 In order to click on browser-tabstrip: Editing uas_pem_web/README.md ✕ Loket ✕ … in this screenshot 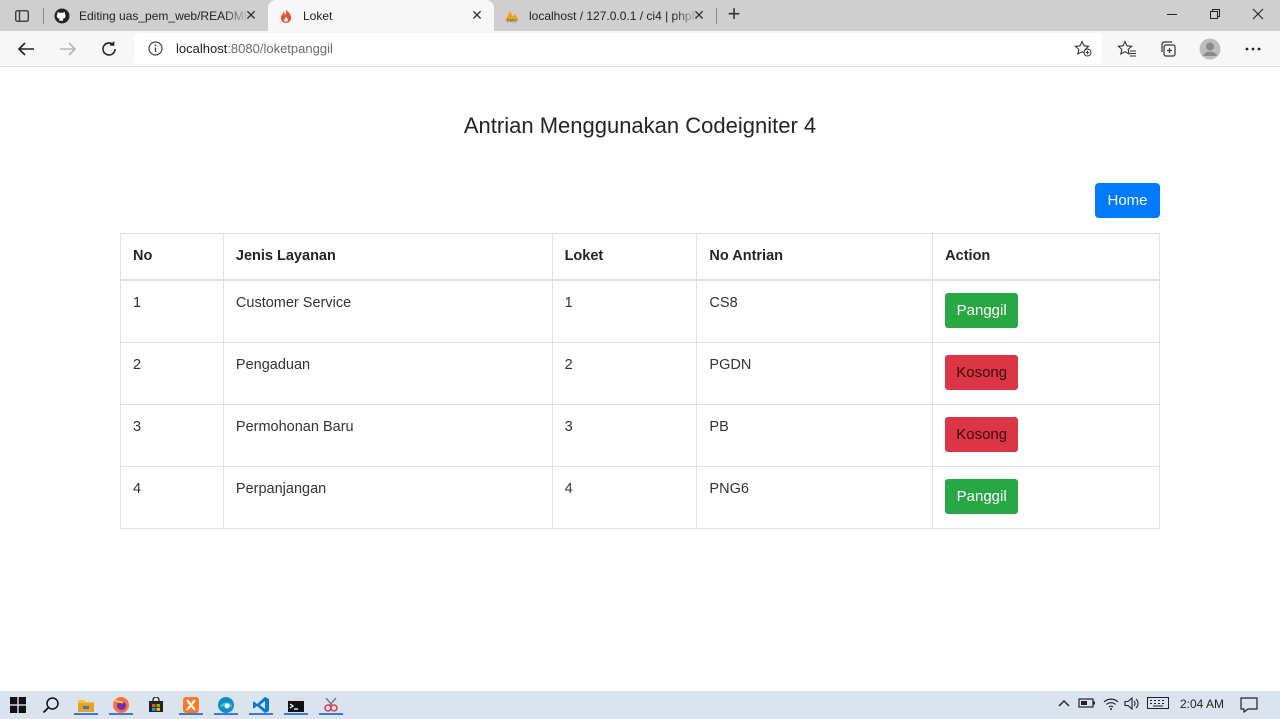, I will do `click(640, 15)`.